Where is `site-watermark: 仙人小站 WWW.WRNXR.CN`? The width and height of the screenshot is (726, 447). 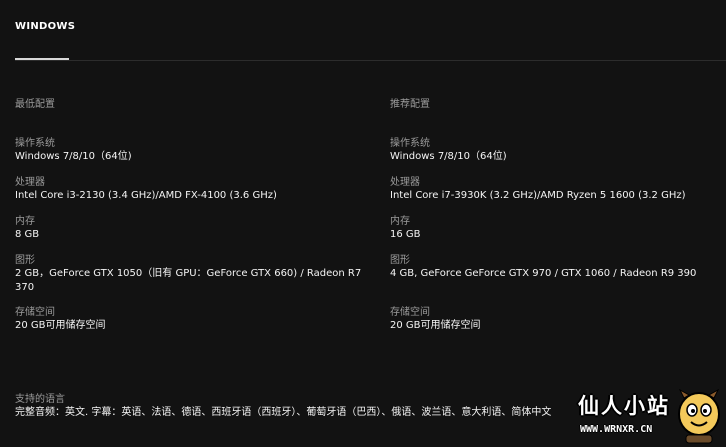
site-watermark: 仙人小站 WWW.WRNXR.CN is located at coordinates (652, 416).